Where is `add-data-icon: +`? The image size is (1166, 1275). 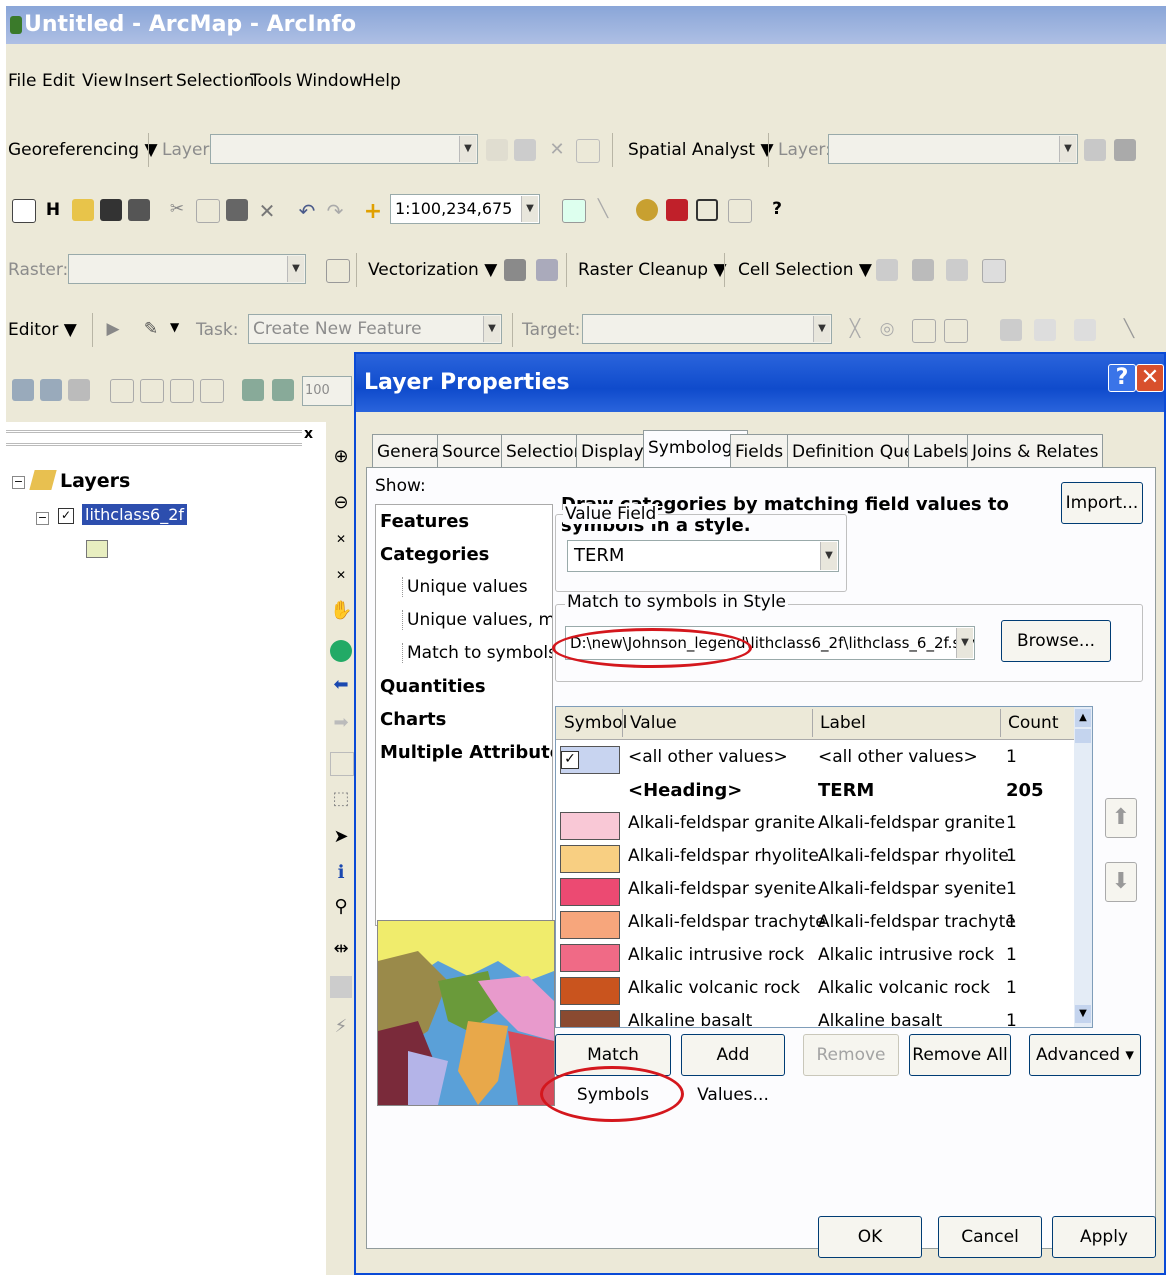 add-data-icon: + is located at coordinates (373, 211).